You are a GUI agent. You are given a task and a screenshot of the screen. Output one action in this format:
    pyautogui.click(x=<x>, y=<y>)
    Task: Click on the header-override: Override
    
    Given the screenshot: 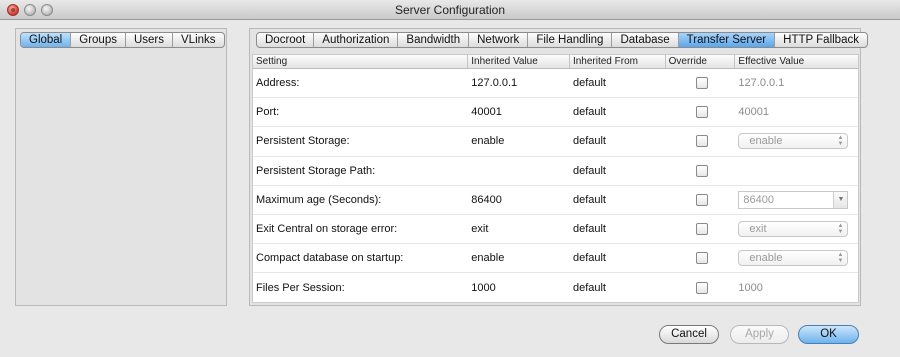 What is the action you would take?
    pyautogui.click(x=701, y=61)
    